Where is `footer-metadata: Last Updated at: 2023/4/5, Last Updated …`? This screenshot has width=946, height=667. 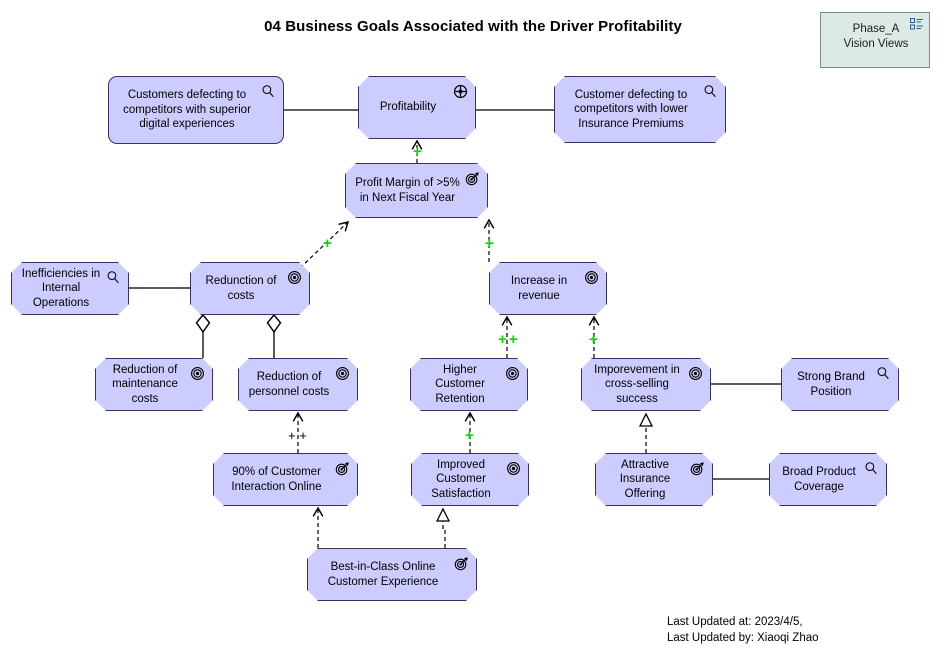
footer-metadata: Last Updated at: 2023/4/5, Last Updated … is located at coordinates (743, 630).